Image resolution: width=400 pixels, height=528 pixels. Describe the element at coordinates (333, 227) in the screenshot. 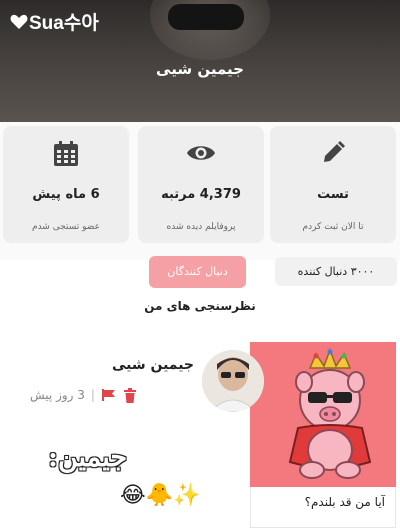

I see `stat-caption: تا الان ثبت کردم` at that location.